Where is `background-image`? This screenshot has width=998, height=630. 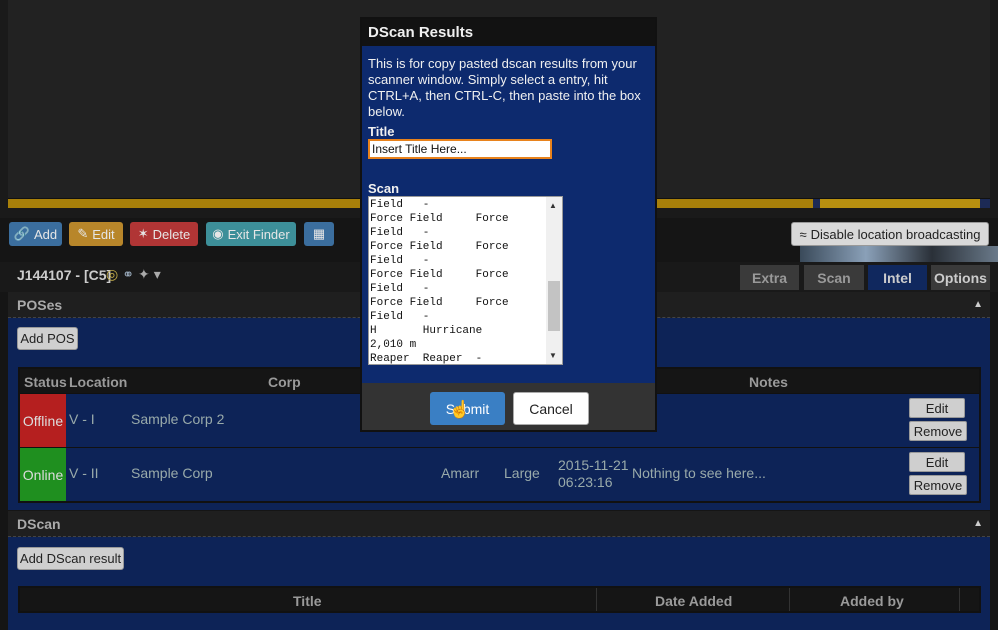 background-image is located at coordinates (899, 254).